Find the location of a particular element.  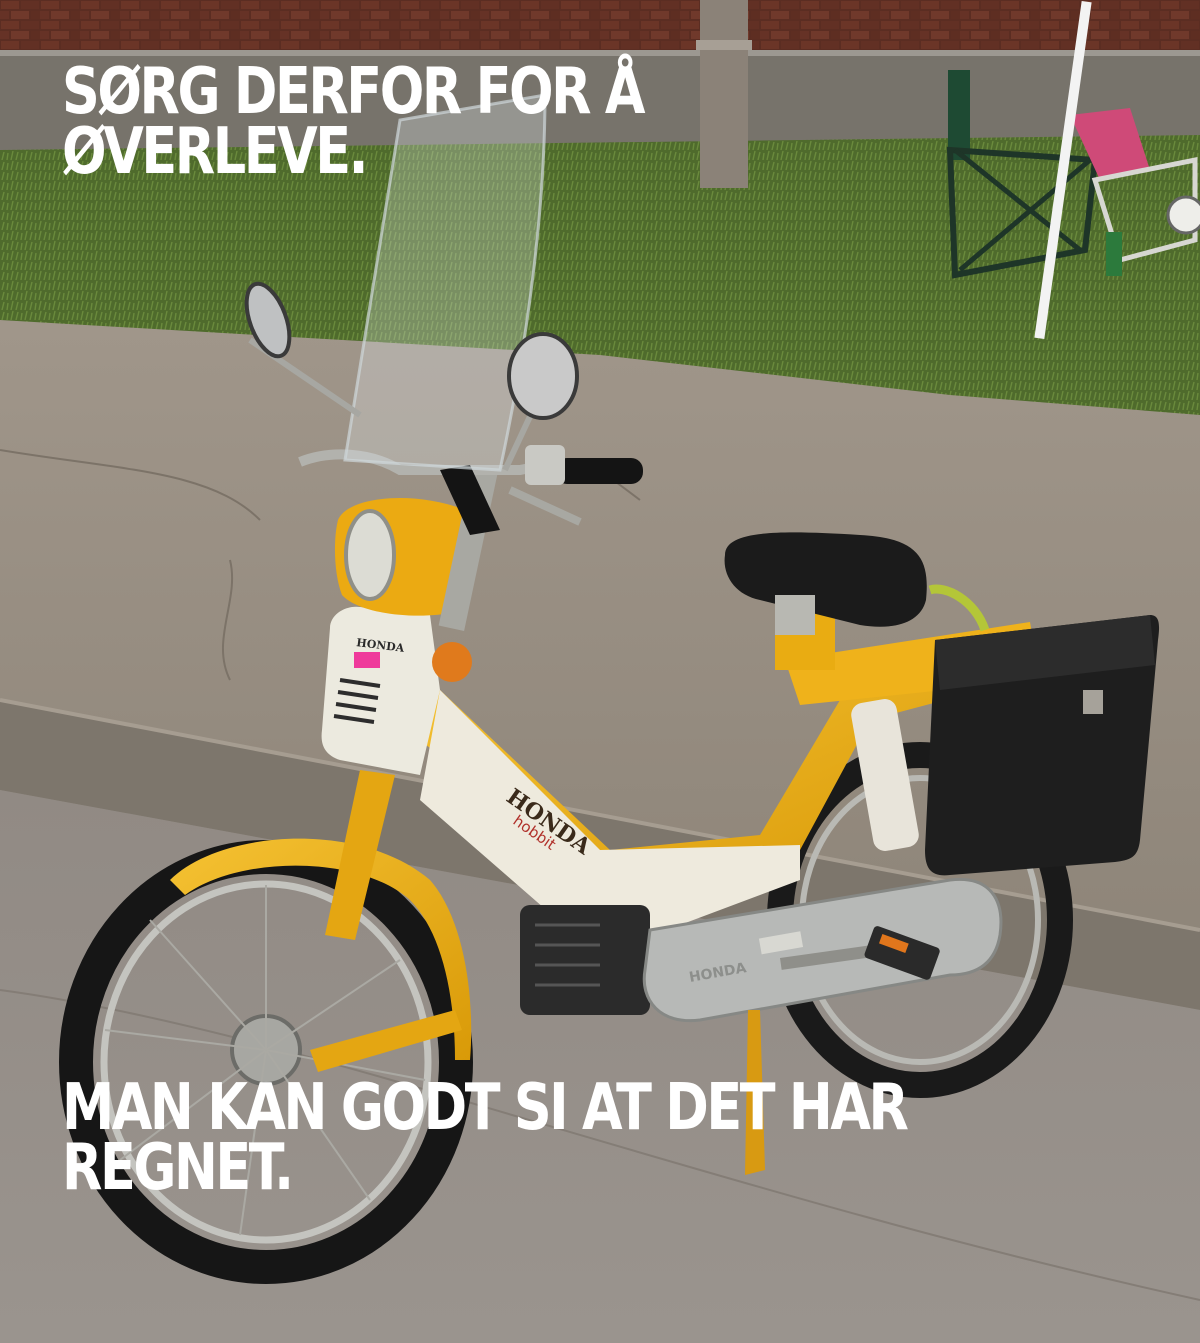

bottle is located at coordinates (1114, 254).